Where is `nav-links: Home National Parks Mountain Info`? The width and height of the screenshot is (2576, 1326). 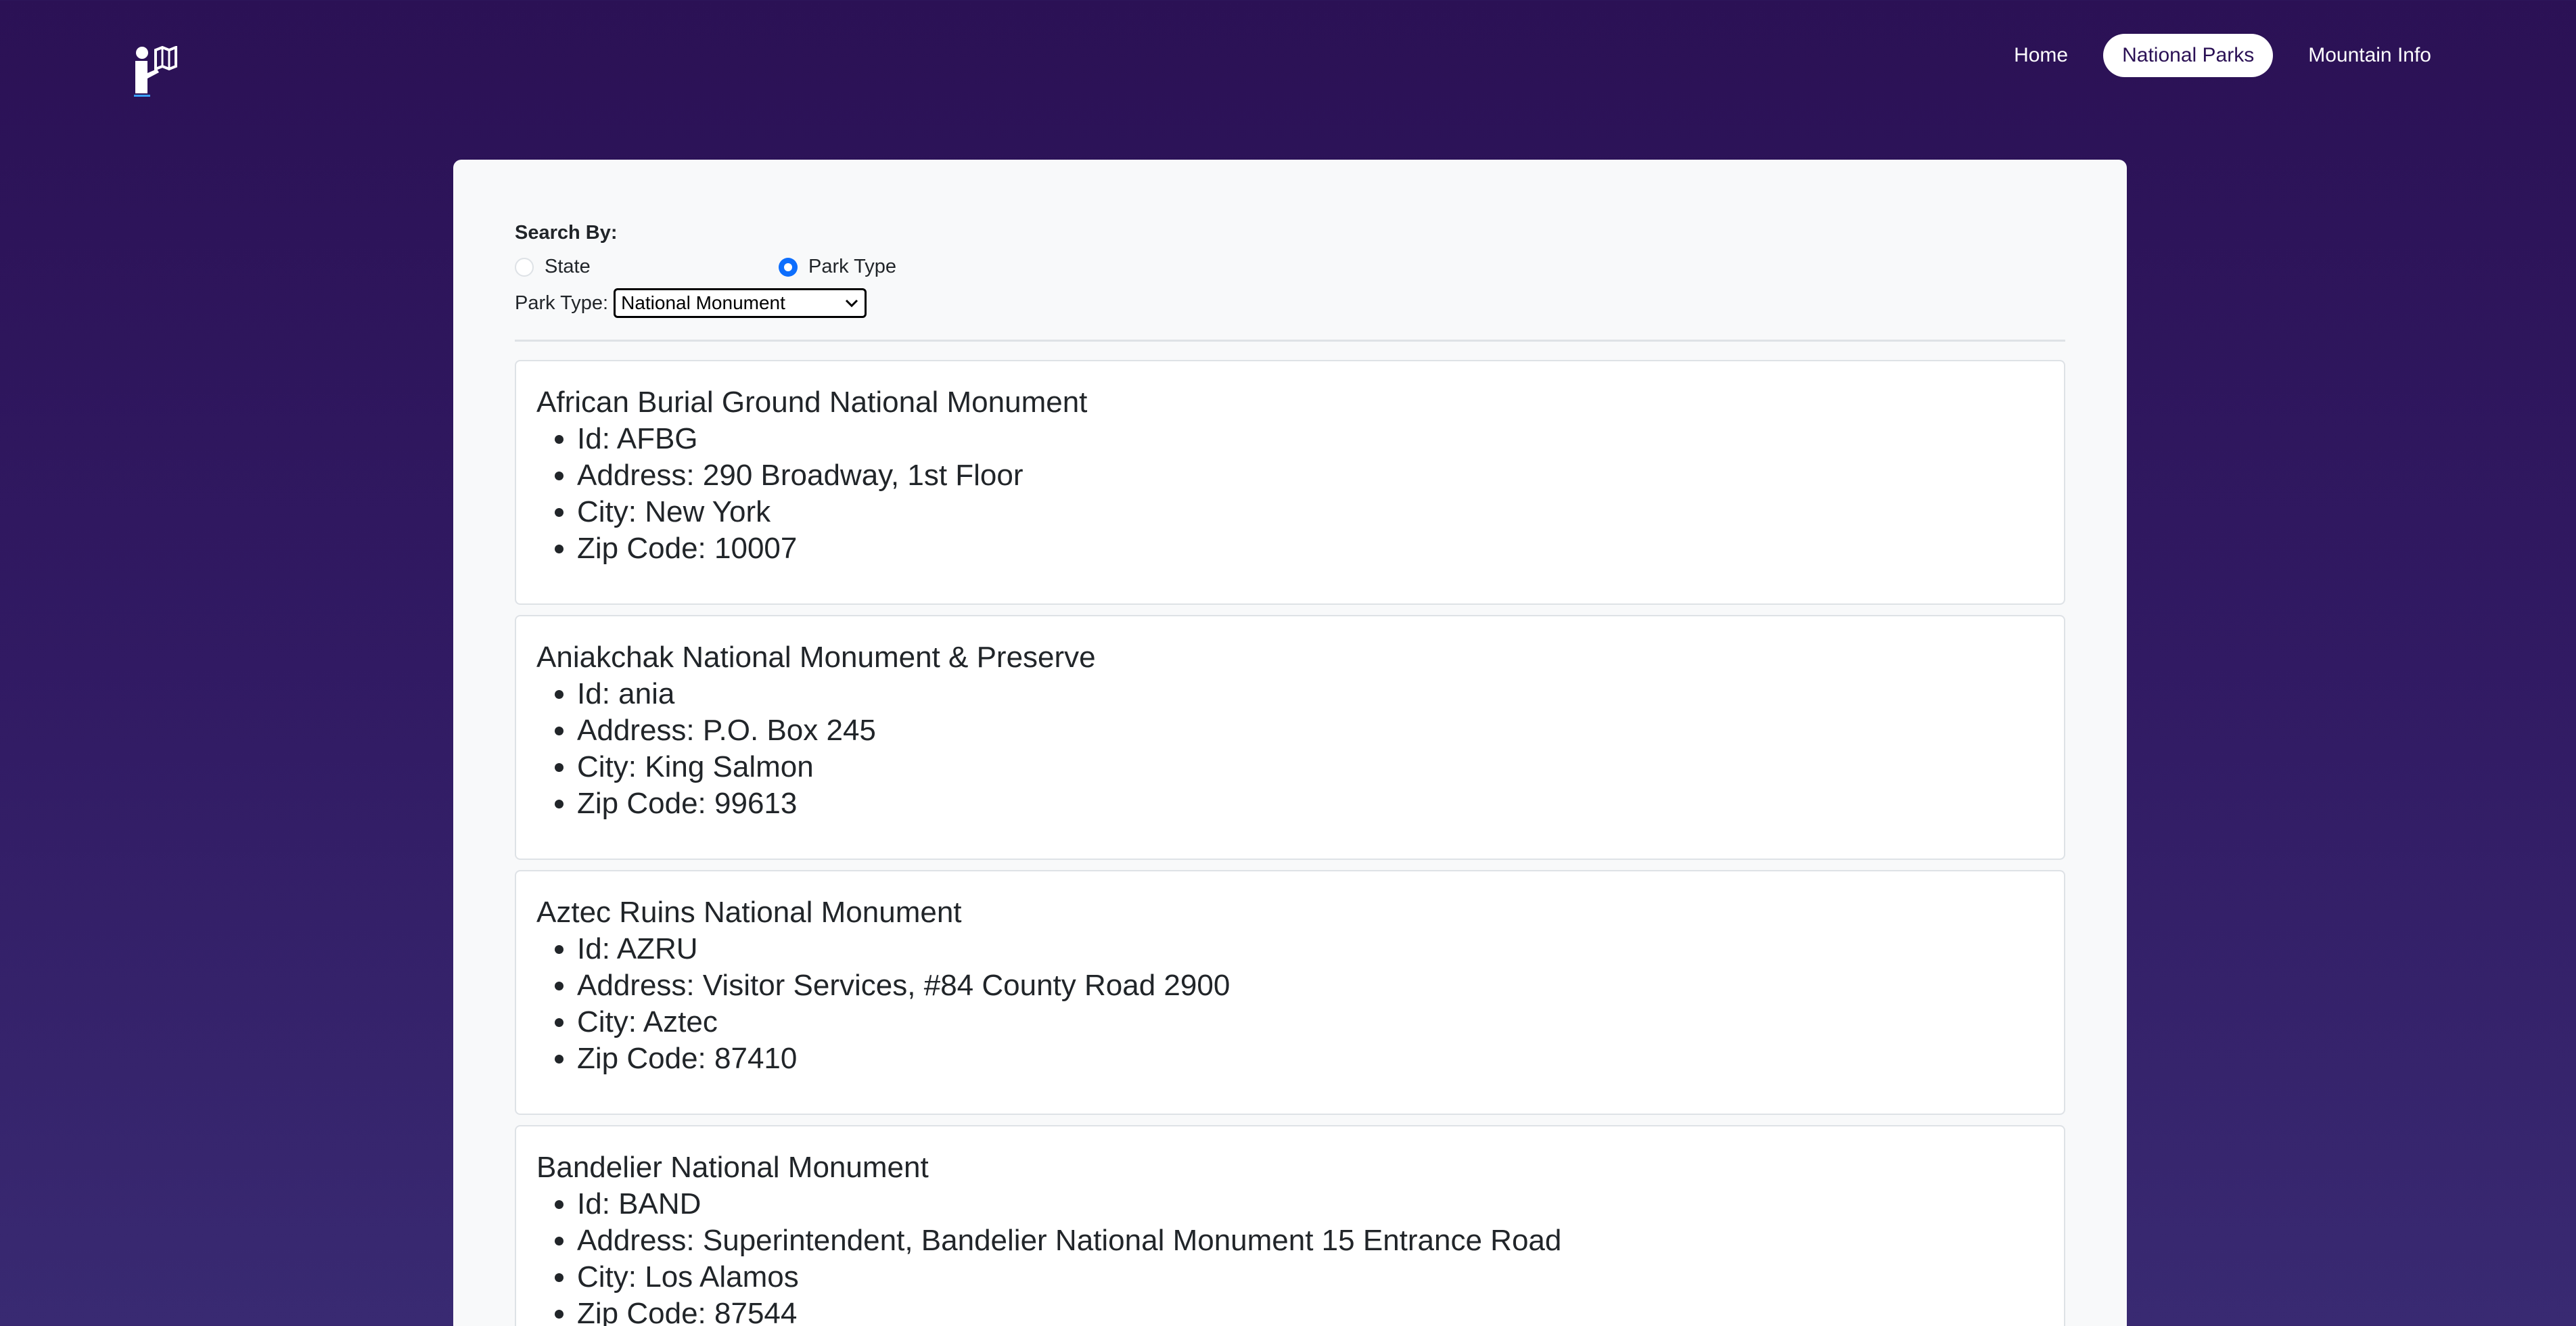 nav-links: Home National Parks Mountain Info is located at coordinates (2222, 55).